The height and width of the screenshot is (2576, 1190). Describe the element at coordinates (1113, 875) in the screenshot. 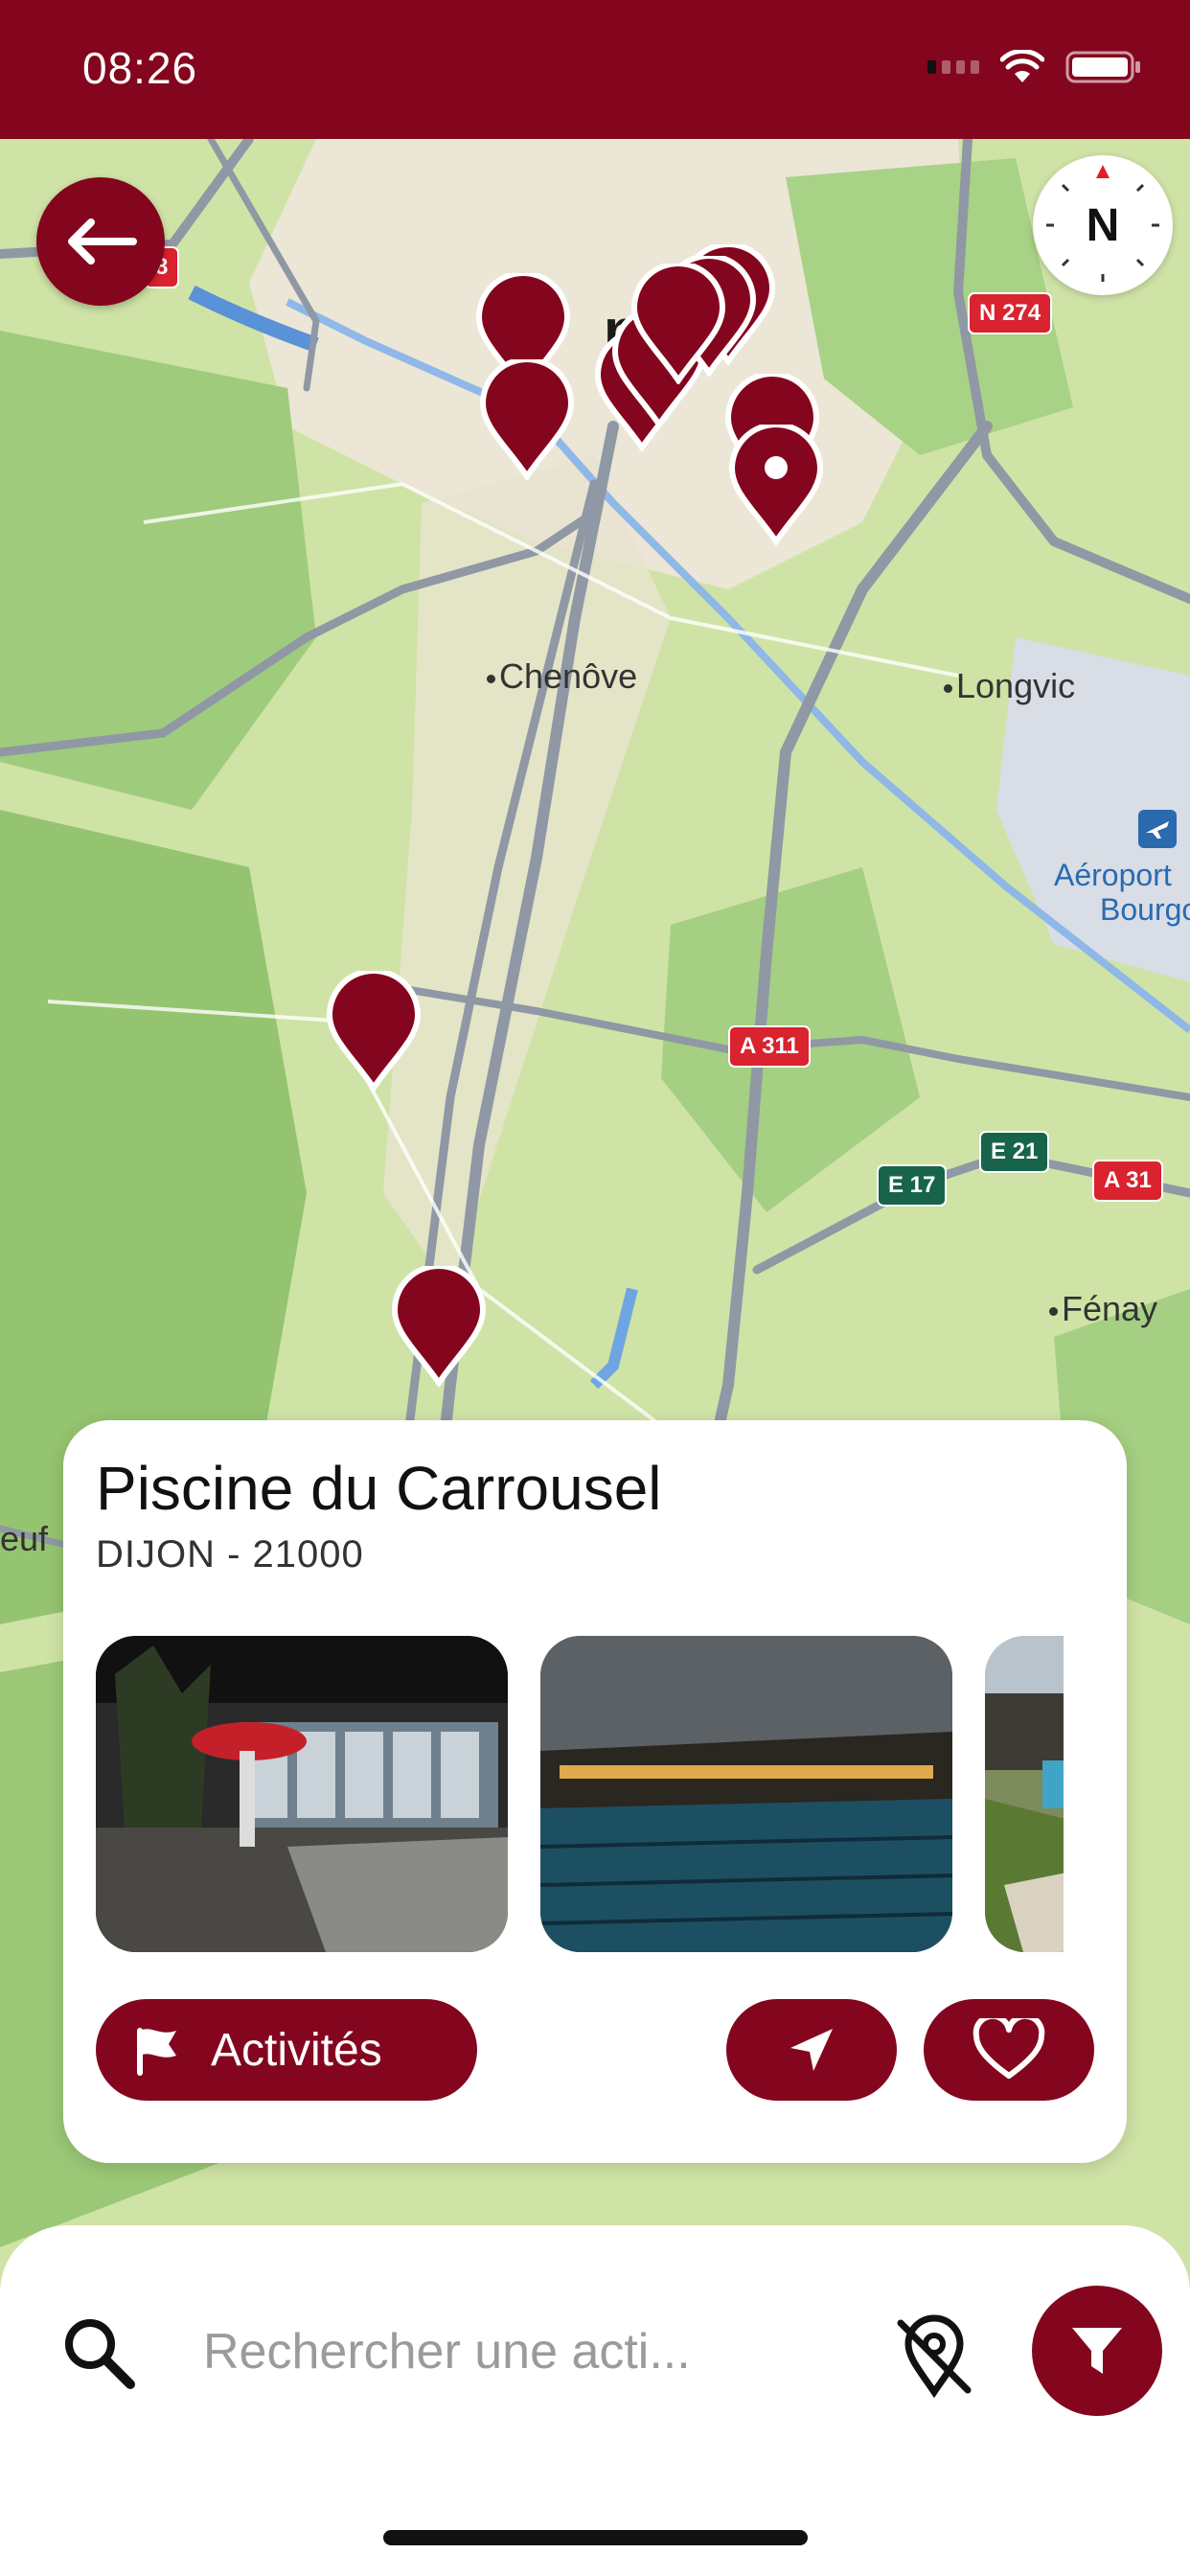

I see `map-label-airport-1: Aéroport` at that location.